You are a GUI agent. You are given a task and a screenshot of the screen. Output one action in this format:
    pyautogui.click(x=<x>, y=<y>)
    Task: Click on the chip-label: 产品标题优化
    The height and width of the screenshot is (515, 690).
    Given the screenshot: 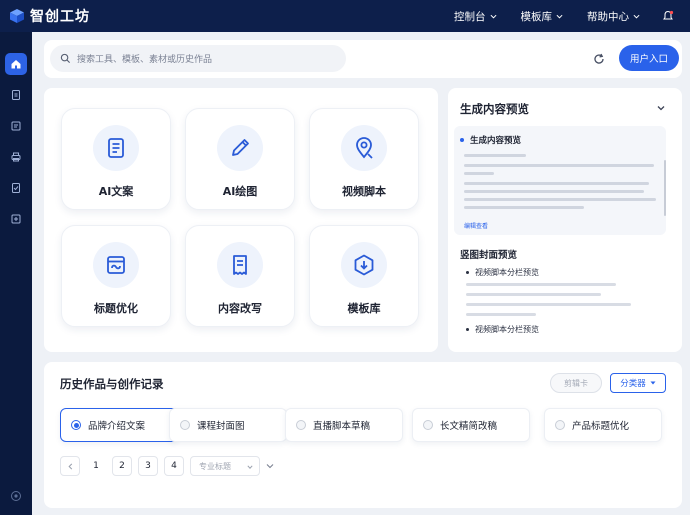 What is the action you would take?
    pyautogui.click(x=601, y=426)
    